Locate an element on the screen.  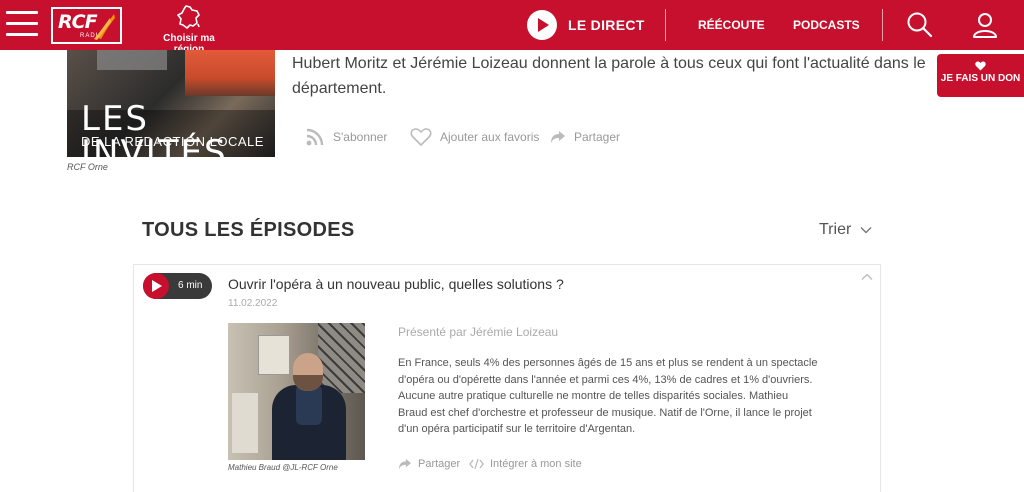
cover-subtitle: DE LA REDACTION LOCALE is located at coordinates (172, 141).